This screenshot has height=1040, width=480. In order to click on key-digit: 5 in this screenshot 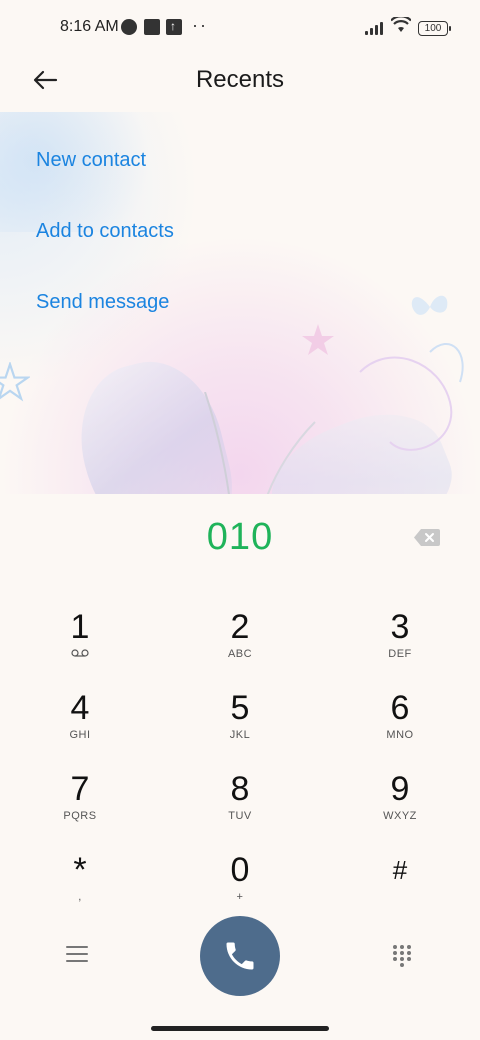, I will do `click(240, 708)`.